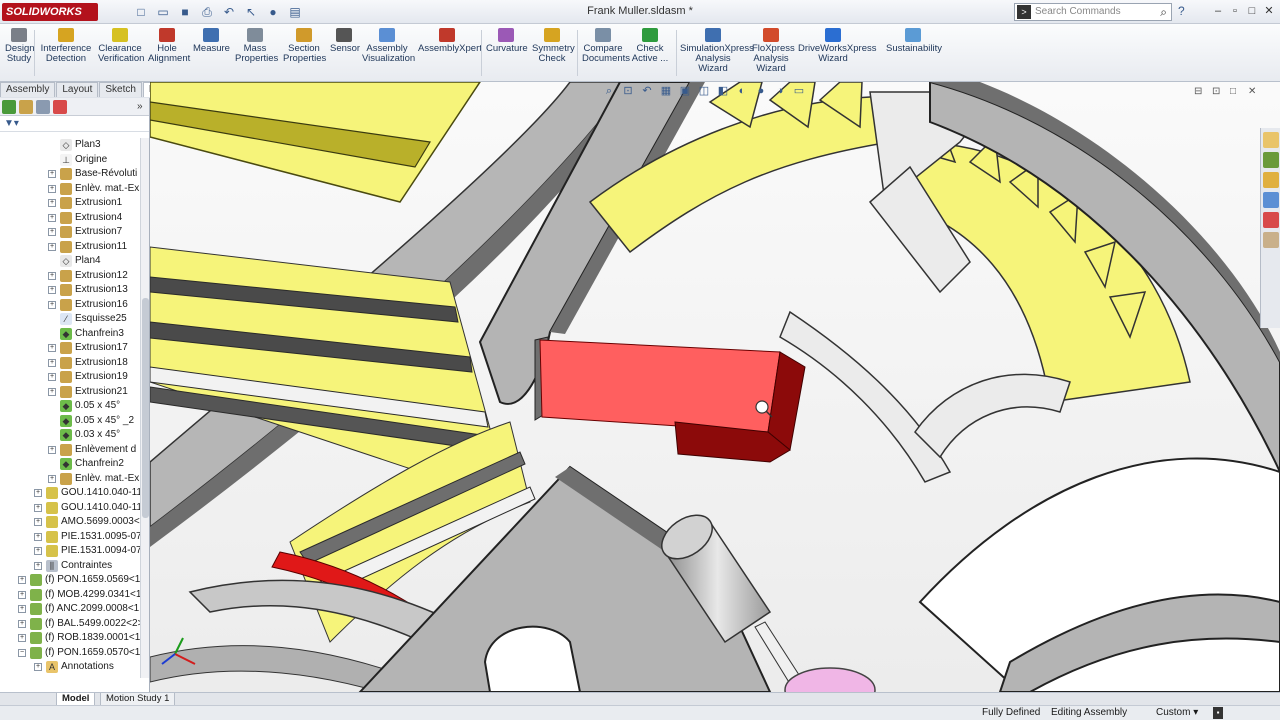 Image resolution: width=1280 pixels, height=720 pixels. What do you see at coordinates (73, 580) in the screenshot?
I see `tree-item: + (f) PON.1659.0569<1>` at bounding box center [73, 580].